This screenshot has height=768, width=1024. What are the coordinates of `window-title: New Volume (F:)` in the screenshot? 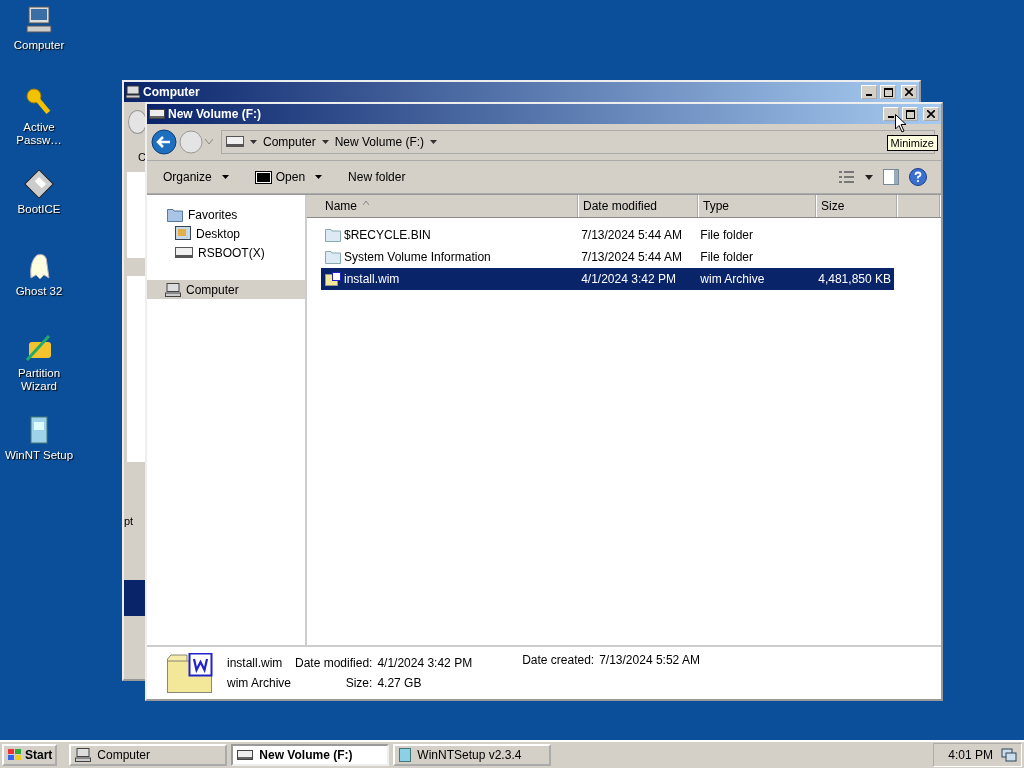 It's located at (215, 114).